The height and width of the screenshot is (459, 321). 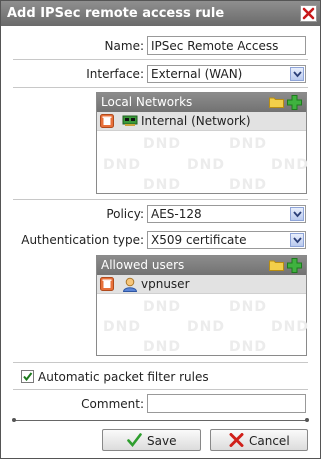 I want to click on policy-row: Policy: AES-128, so click(x=160, y=214).